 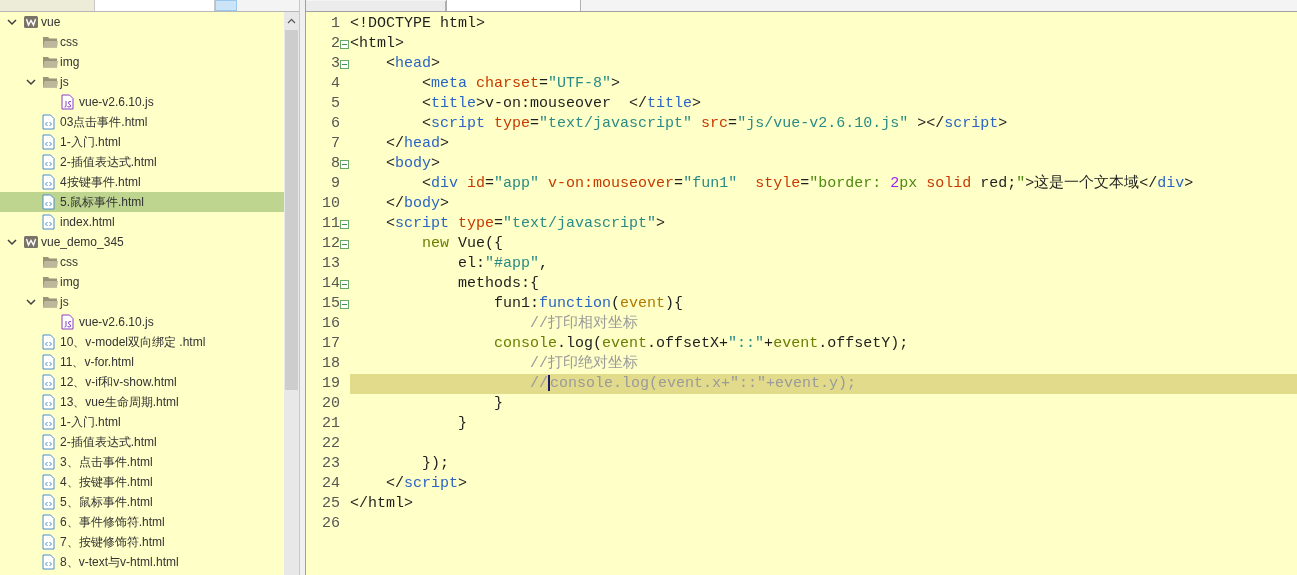 I want to click on code-line: <script type="text/javascript">, so click(x=525, y=223).